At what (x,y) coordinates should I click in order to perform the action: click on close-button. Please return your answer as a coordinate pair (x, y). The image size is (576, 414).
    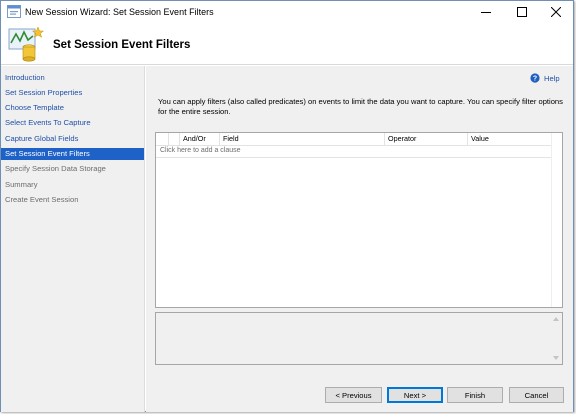
    Looking at the image, I should click on (556, 12).